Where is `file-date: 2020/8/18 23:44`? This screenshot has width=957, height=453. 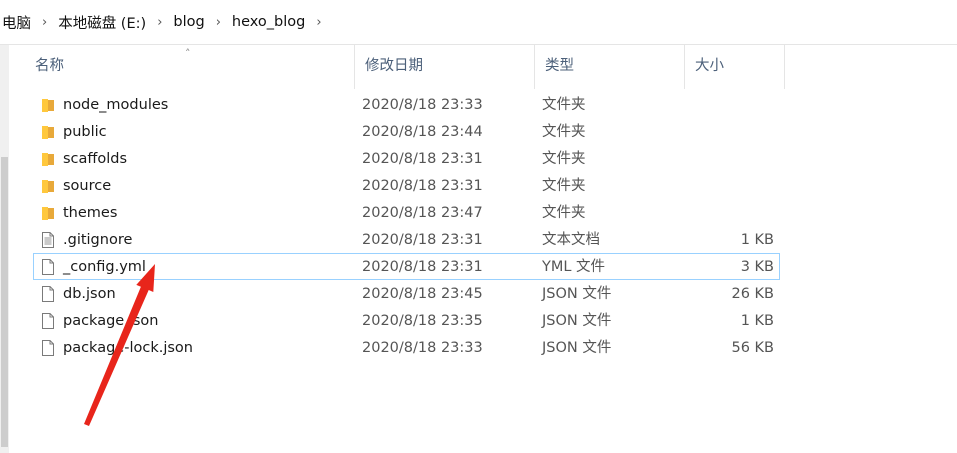
file-date: 2020/8/18 23:44 is located at coordinates (422, 132).